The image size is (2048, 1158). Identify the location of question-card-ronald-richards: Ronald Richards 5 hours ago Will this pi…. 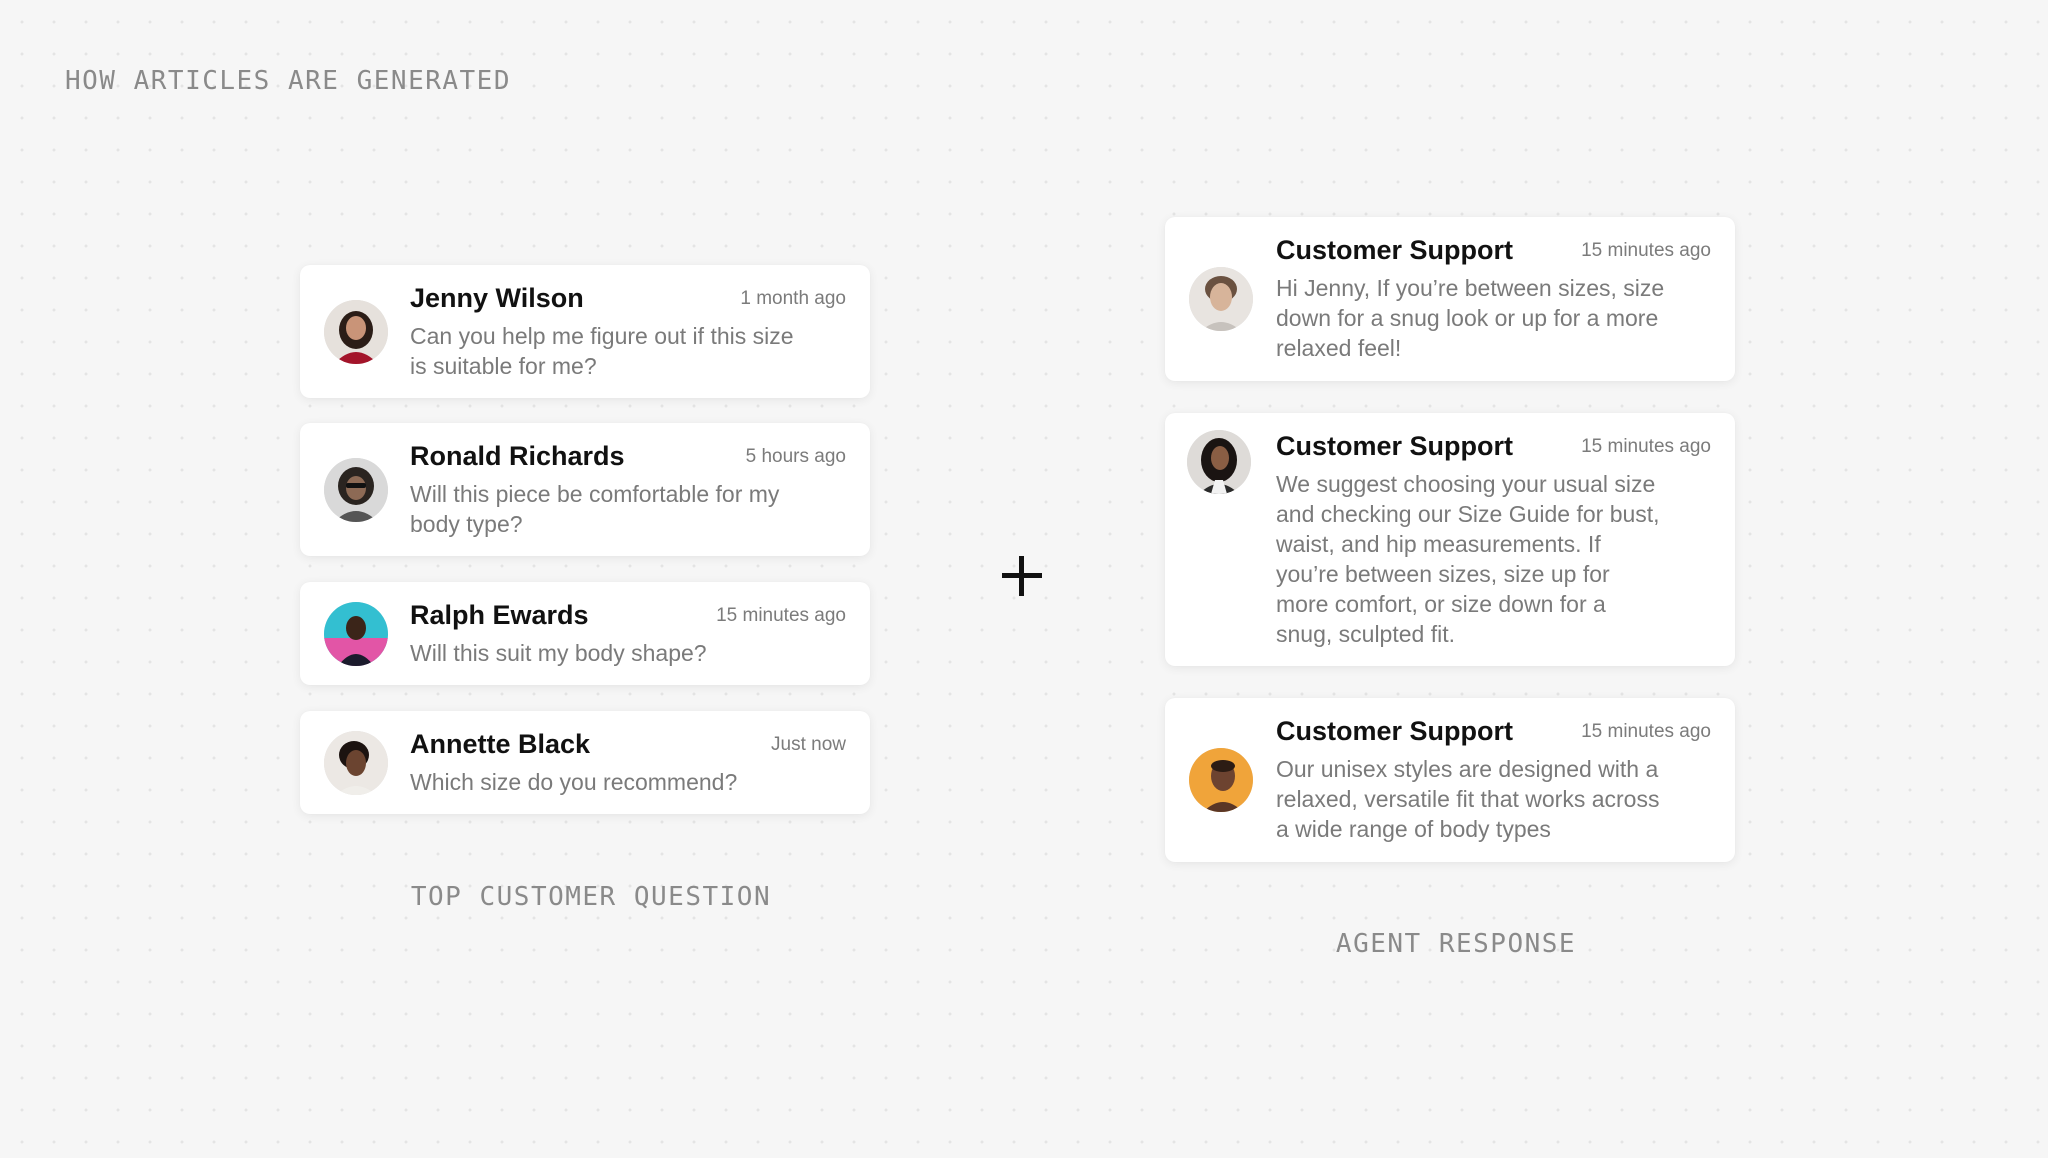
(585, 489).